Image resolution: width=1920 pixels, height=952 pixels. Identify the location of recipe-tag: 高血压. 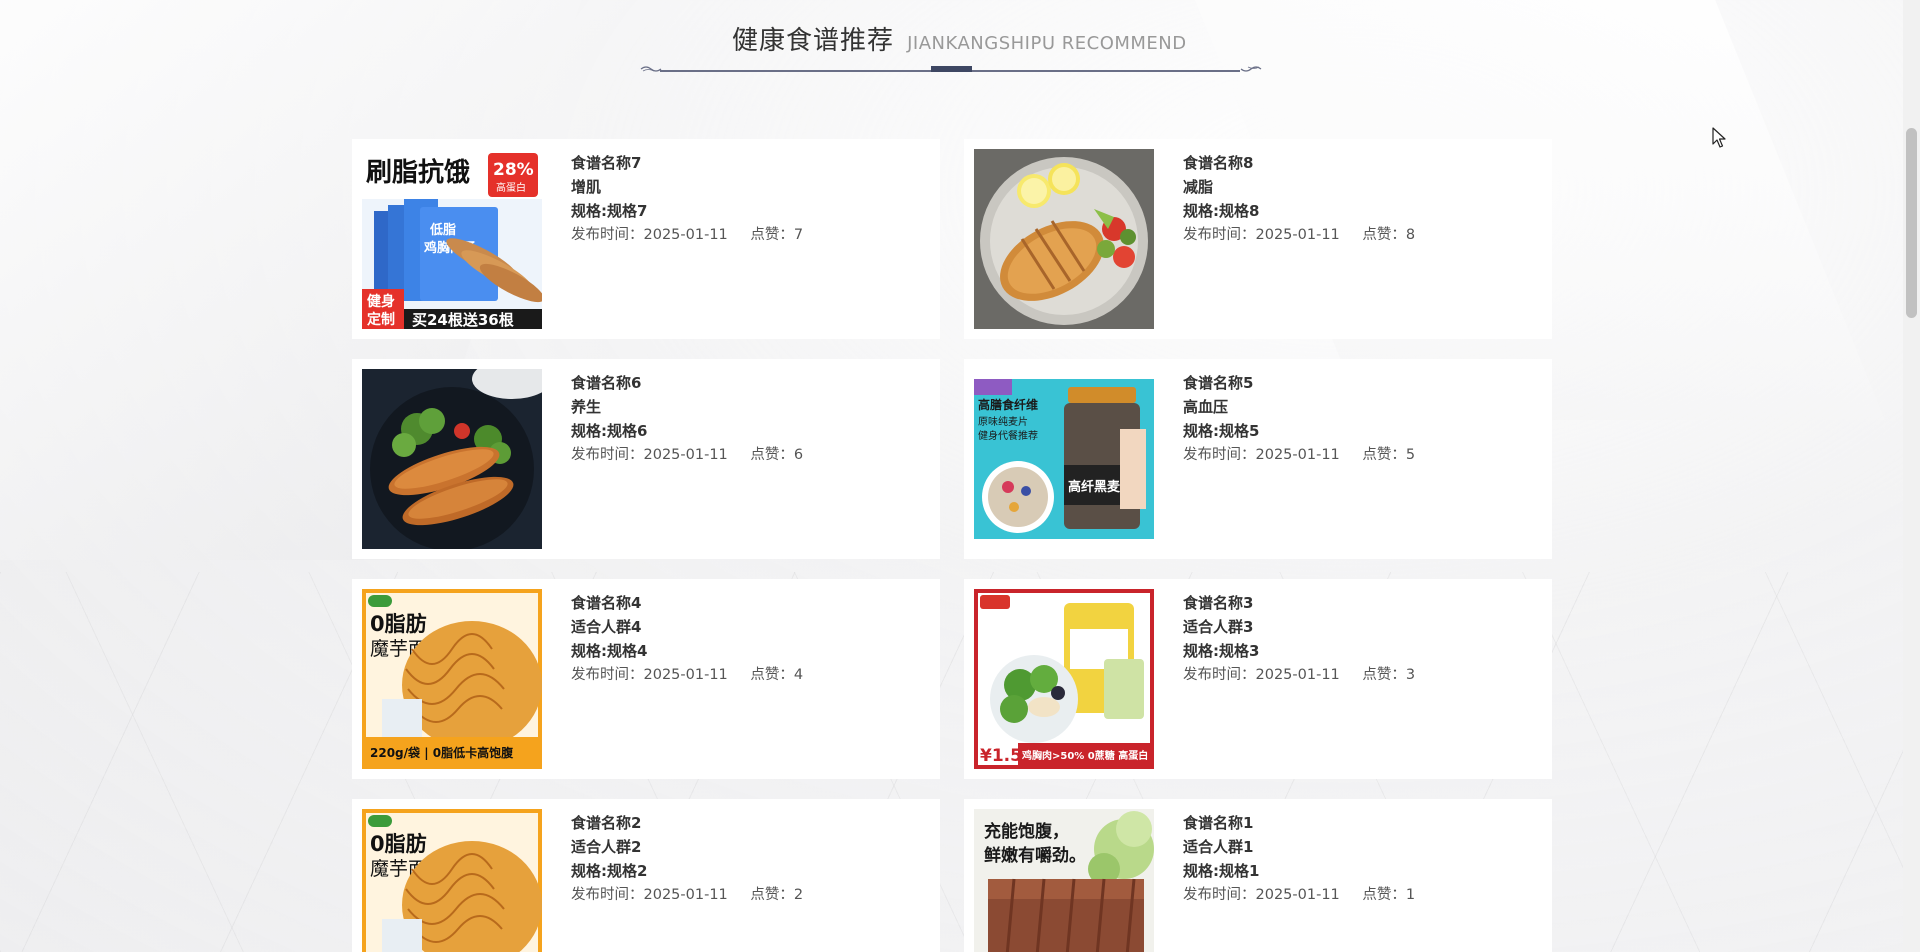
(1206, 407).